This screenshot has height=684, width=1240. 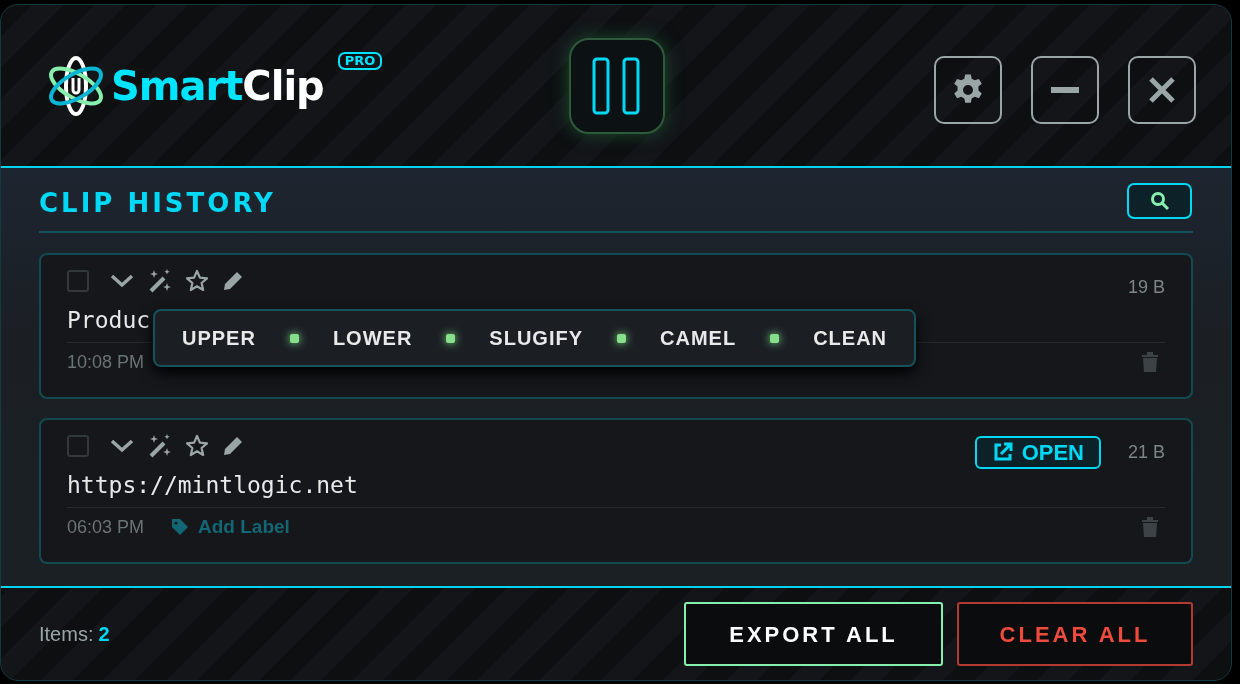 I want to click on transform-option: CLEAN, so click(x=850, y=338).